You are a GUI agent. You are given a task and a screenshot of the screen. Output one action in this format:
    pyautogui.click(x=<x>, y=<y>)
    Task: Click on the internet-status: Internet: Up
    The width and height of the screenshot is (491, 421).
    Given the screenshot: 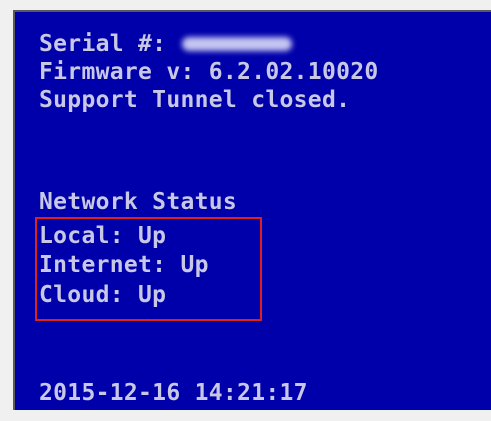 What is the action you would take?
    pyautogui.click(x=124, y=265)
    